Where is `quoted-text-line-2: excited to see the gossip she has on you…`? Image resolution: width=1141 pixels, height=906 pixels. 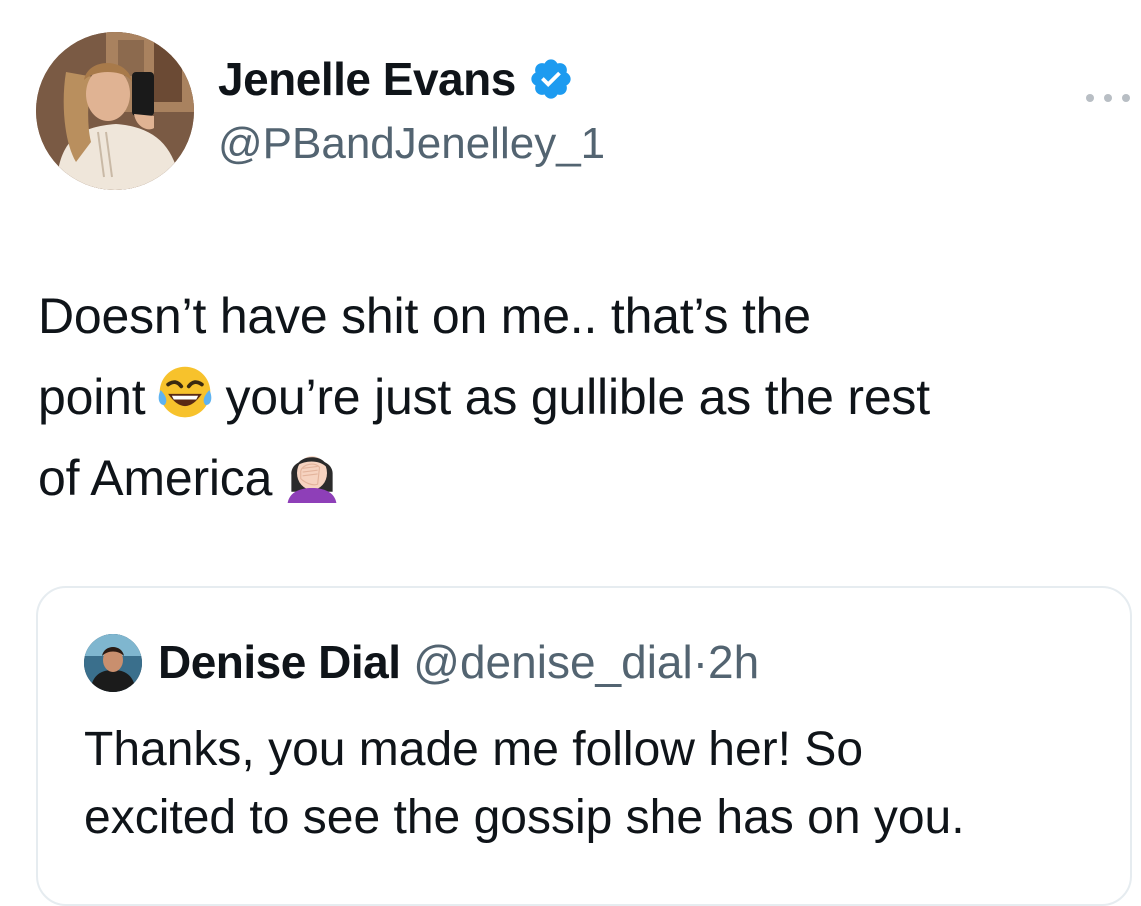 quoted-text-line-2: excited to see the gossip she has on you… is located at coordinates (524, 817).